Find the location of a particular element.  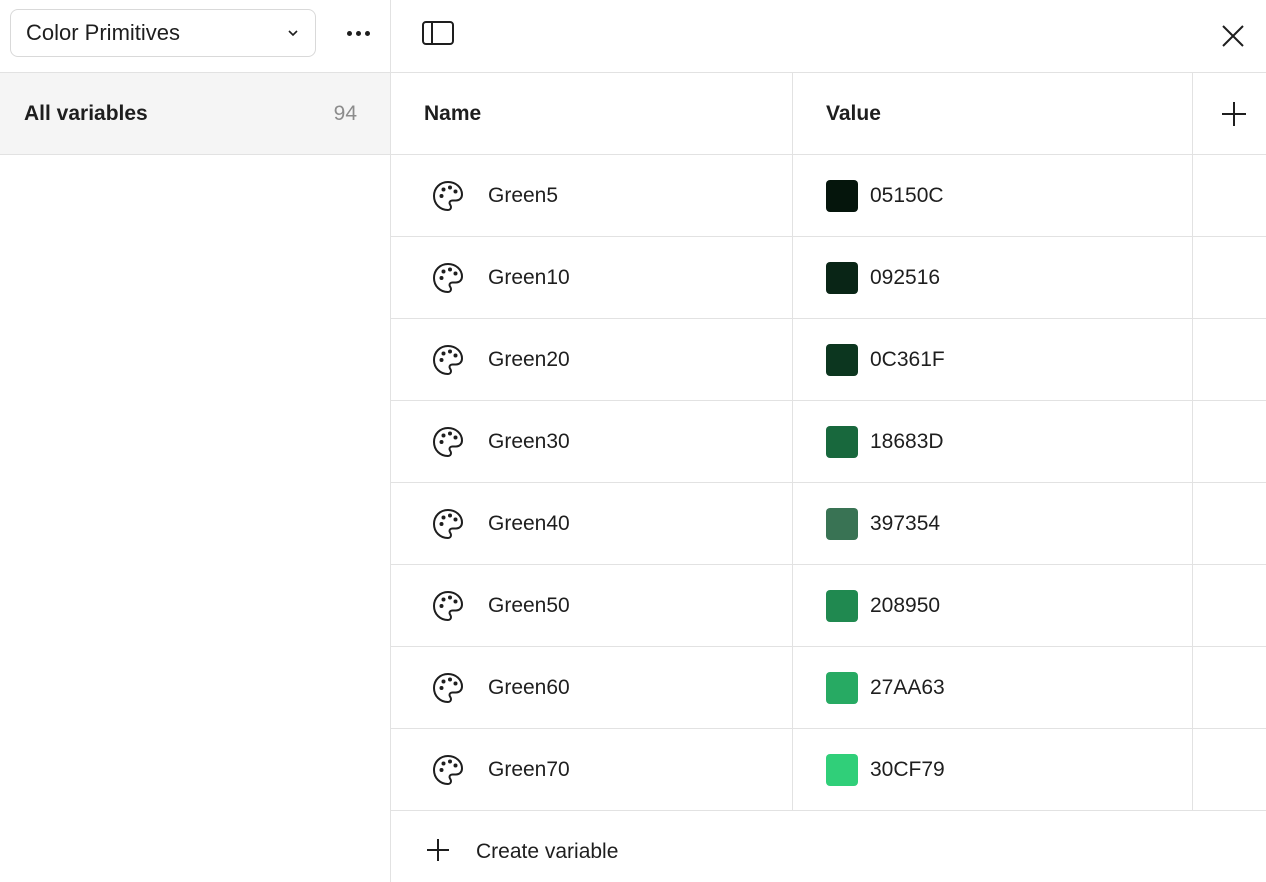

close-button is located at coordinates (1233, 36).